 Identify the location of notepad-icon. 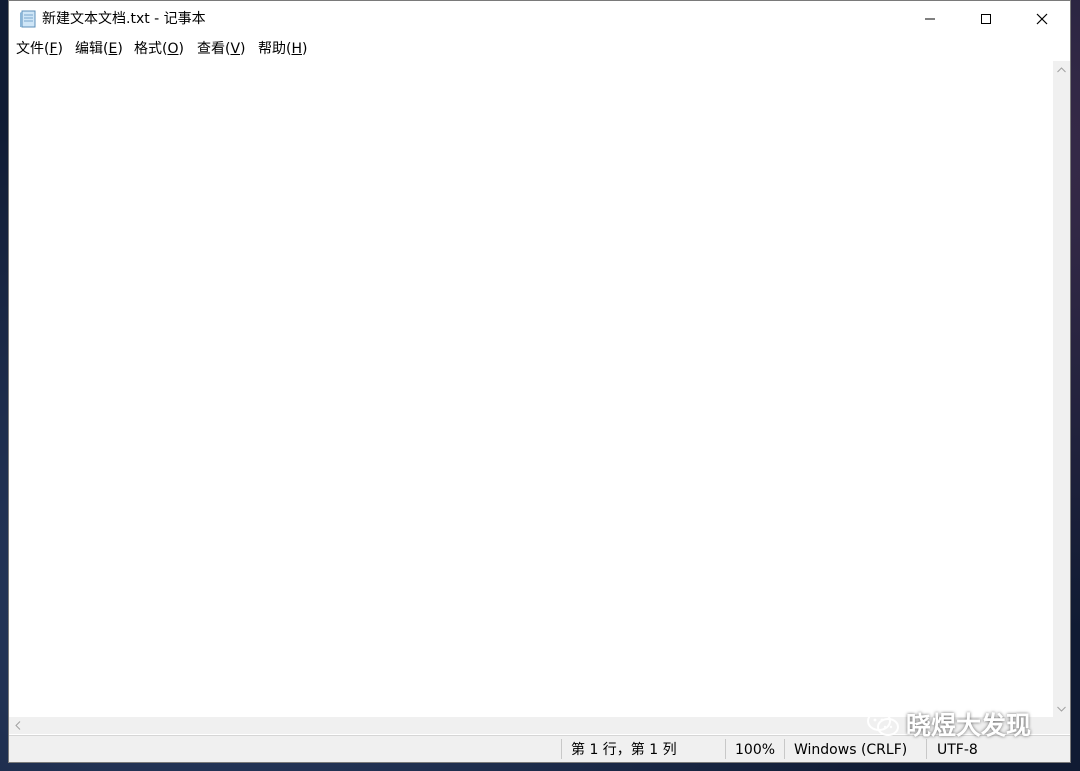
(28, 19).